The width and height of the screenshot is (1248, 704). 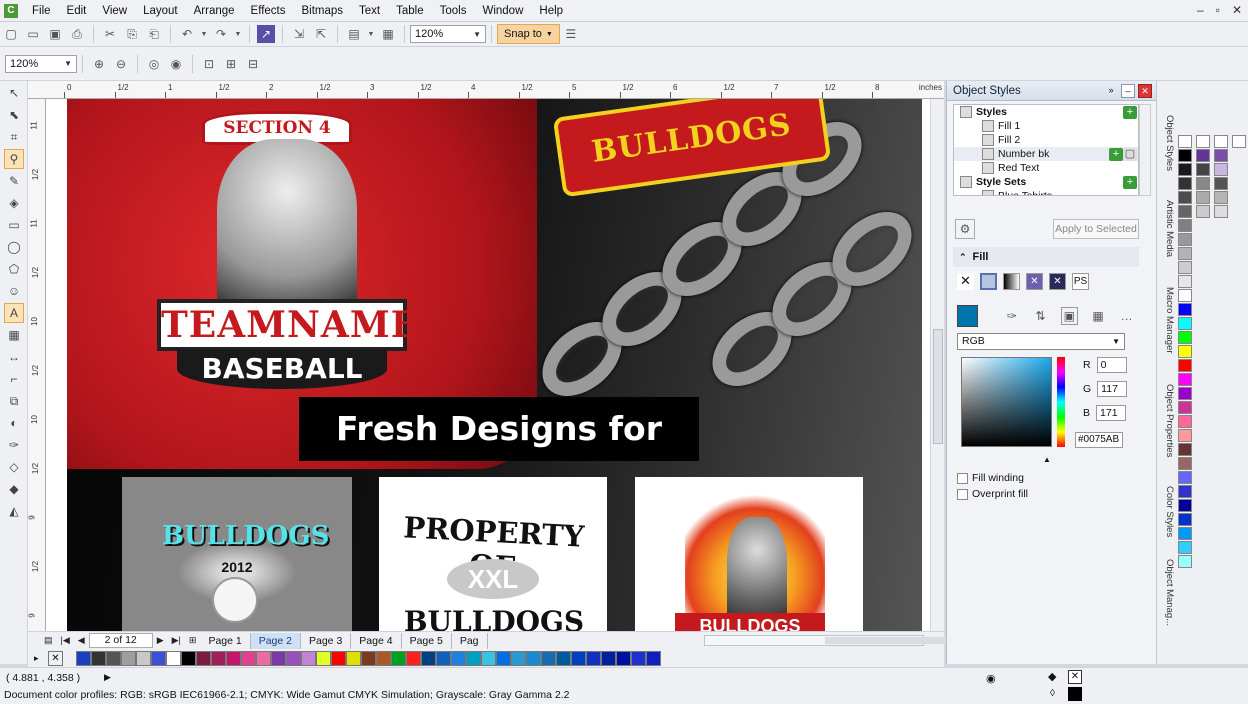 I want to click on uniform-fill-icon, so click(x=988, y=281).